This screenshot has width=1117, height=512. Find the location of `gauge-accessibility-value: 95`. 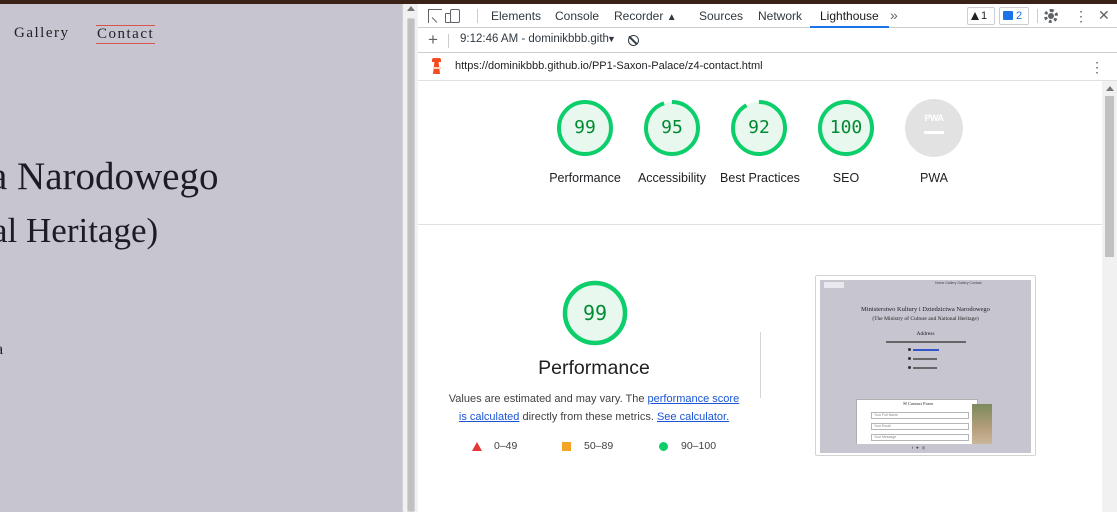

gauge-accessibility-value: 95 is located at coordinates (672, 127).